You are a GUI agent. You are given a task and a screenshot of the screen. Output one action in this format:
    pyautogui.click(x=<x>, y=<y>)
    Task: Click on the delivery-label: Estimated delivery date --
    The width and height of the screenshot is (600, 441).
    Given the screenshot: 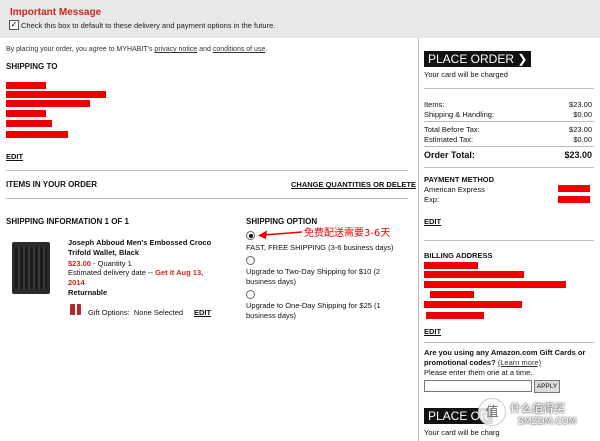 What is the action you would take?
    pyautogui.click(x=111, y=272)
    